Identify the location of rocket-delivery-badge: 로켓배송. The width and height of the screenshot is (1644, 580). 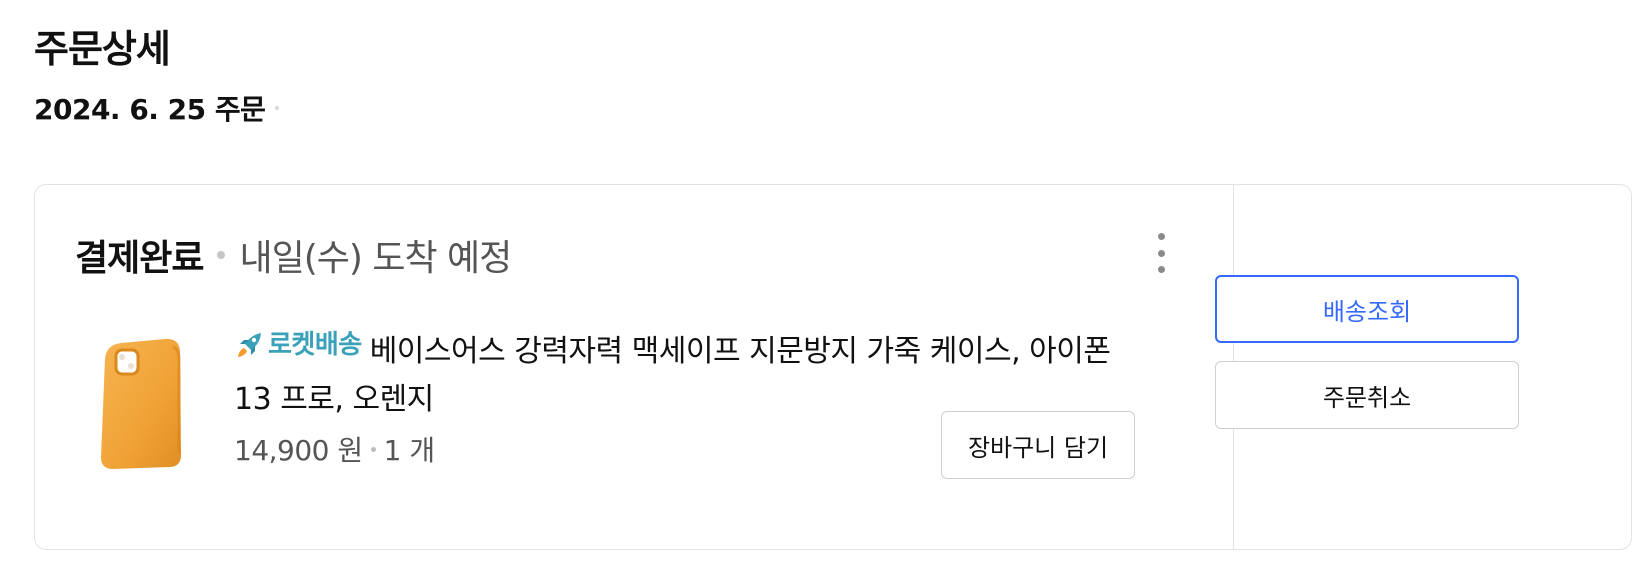
(302, 345).